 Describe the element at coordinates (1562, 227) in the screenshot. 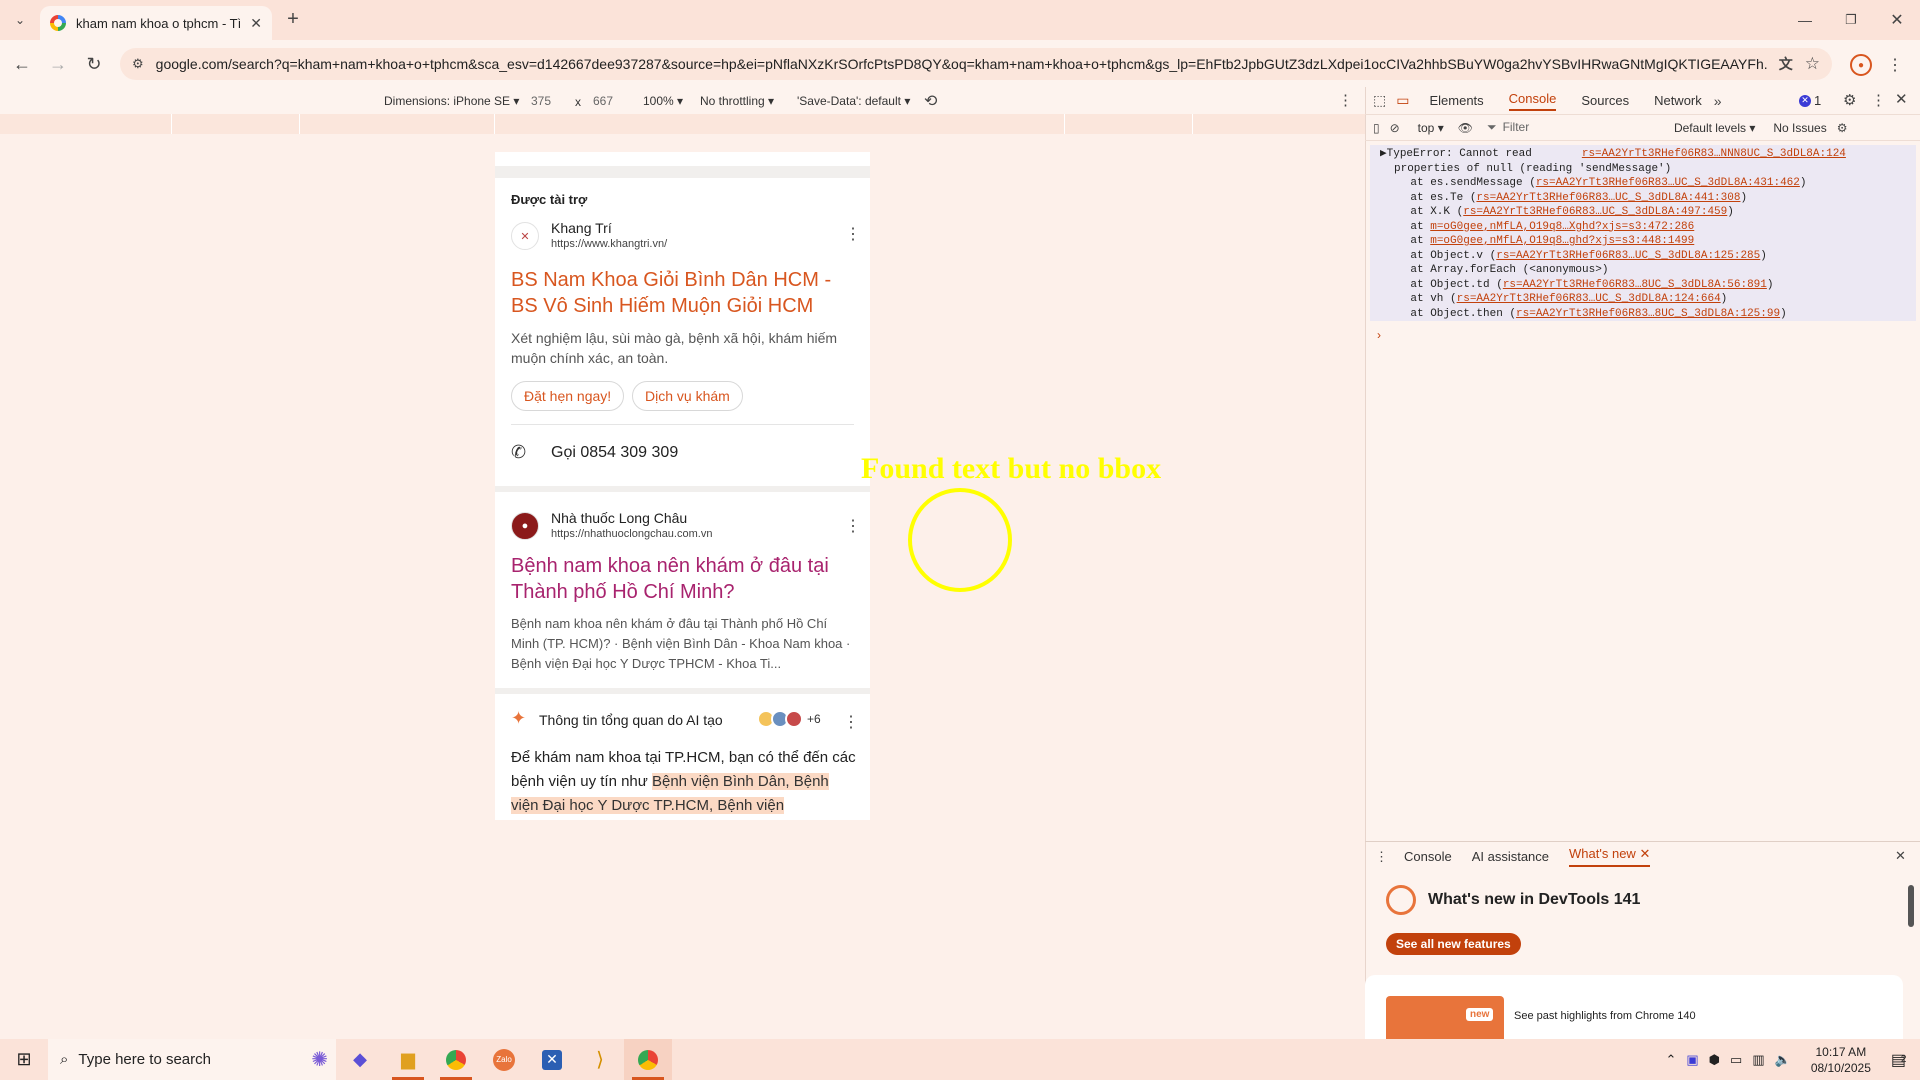

I see `source-link: m=oG0gee,nMfLA,O19q8…Xghd?xjs=s3:472:286` at that location.